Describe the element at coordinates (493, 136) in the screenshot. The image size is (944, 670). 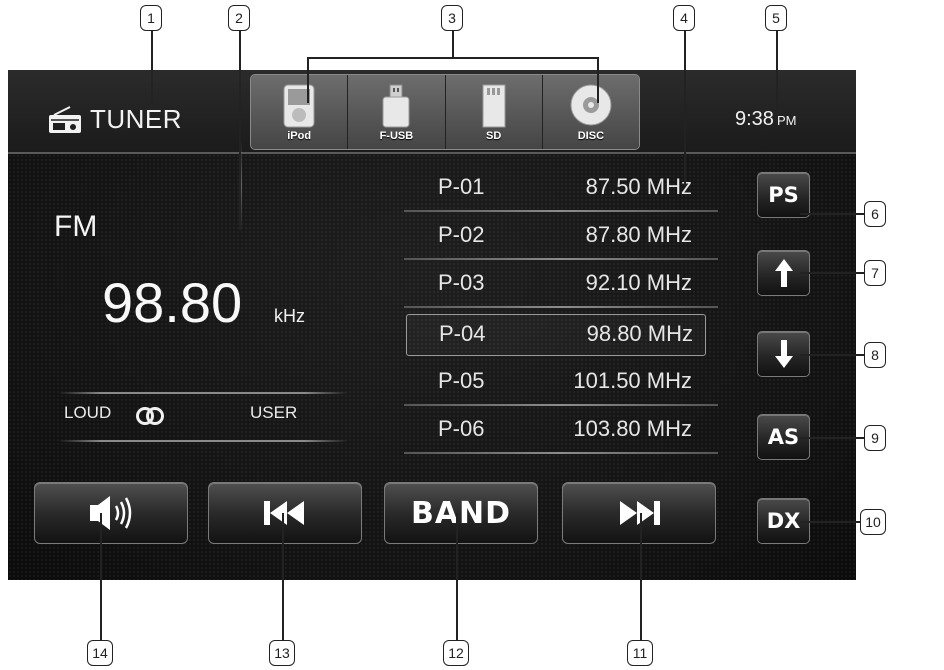
I see `source-sd-label: SD` at that location.